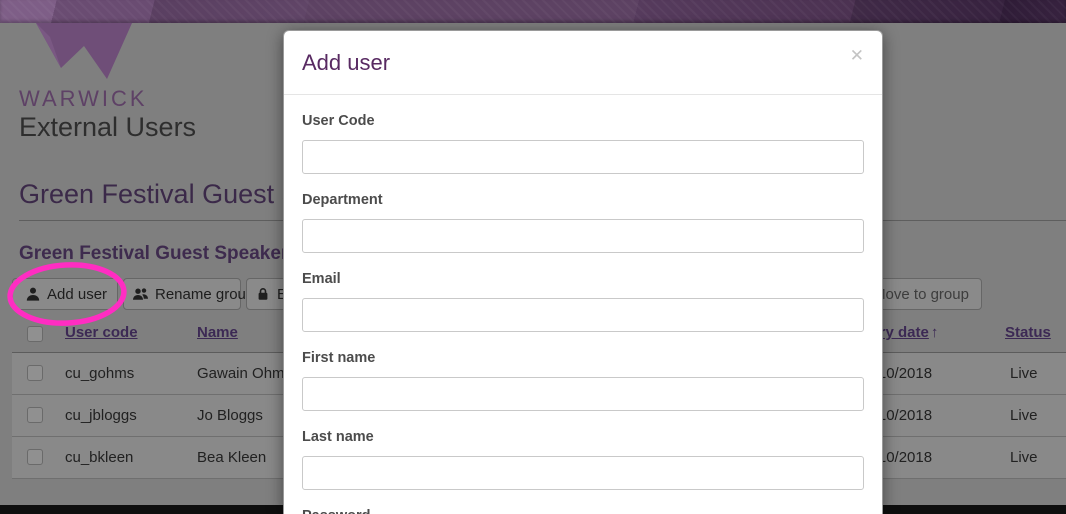 This screenshot has width=1066, height=514. What do you see at coordinates (245, 373) in the screenshot?
I see `name-cell: Gawain Ohms` at bounding box center [245, 373].